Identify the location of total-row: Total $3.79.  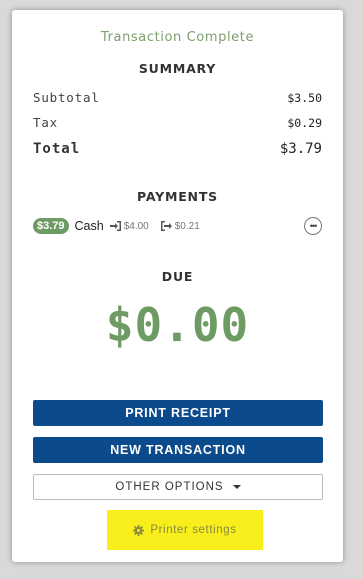
(177, 149).